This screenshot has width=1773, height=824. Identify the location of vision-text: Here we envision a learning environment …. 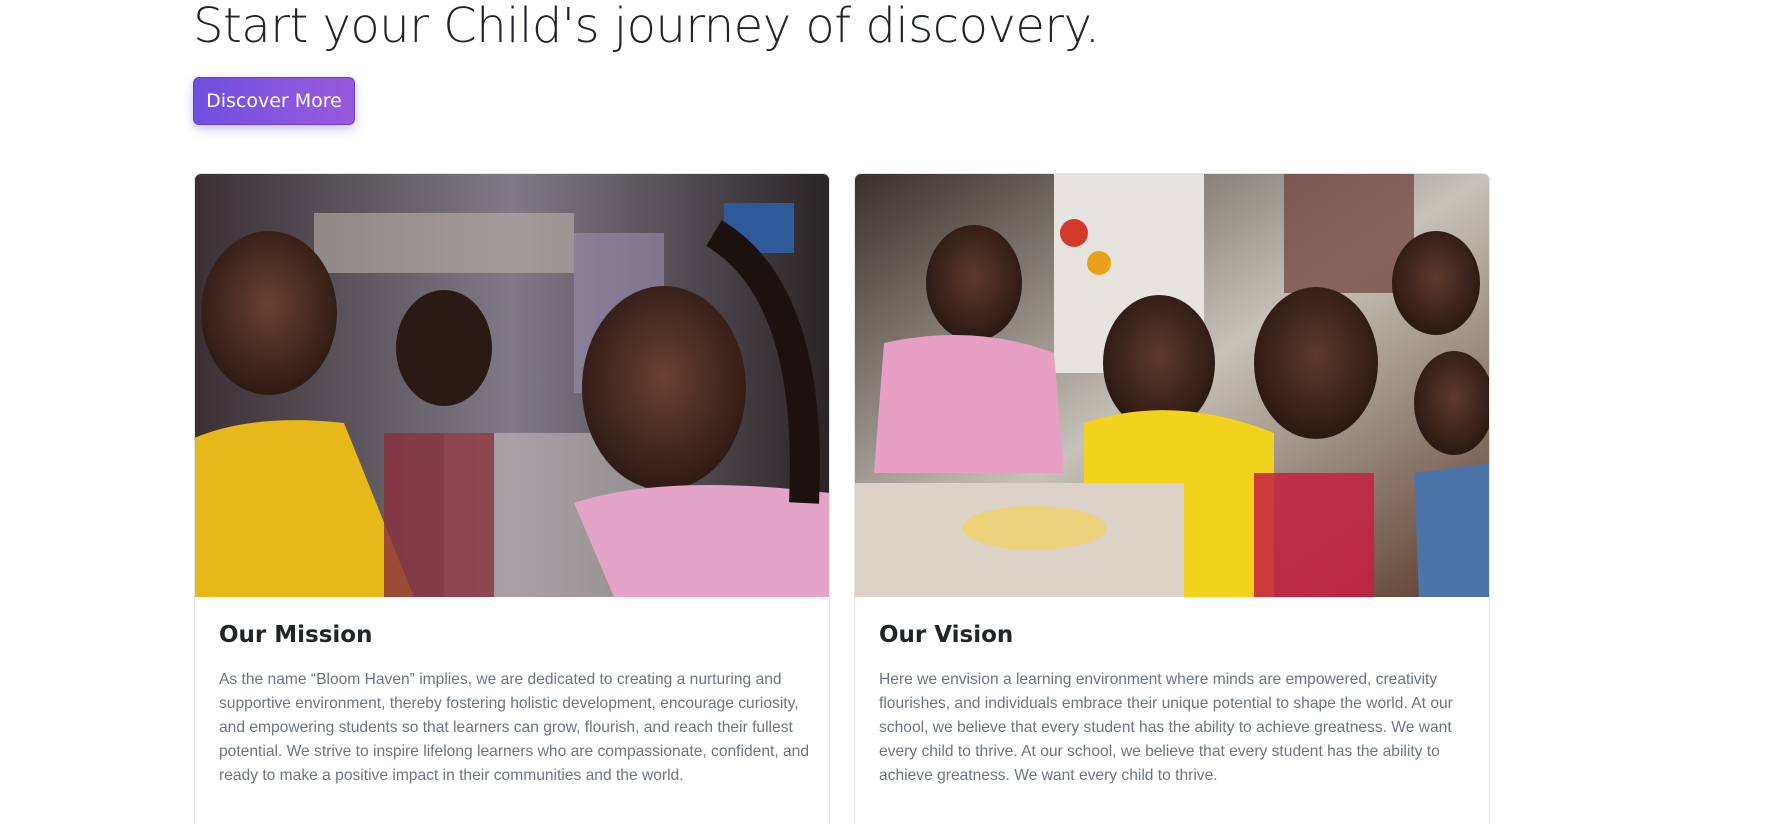
(1166, 727).